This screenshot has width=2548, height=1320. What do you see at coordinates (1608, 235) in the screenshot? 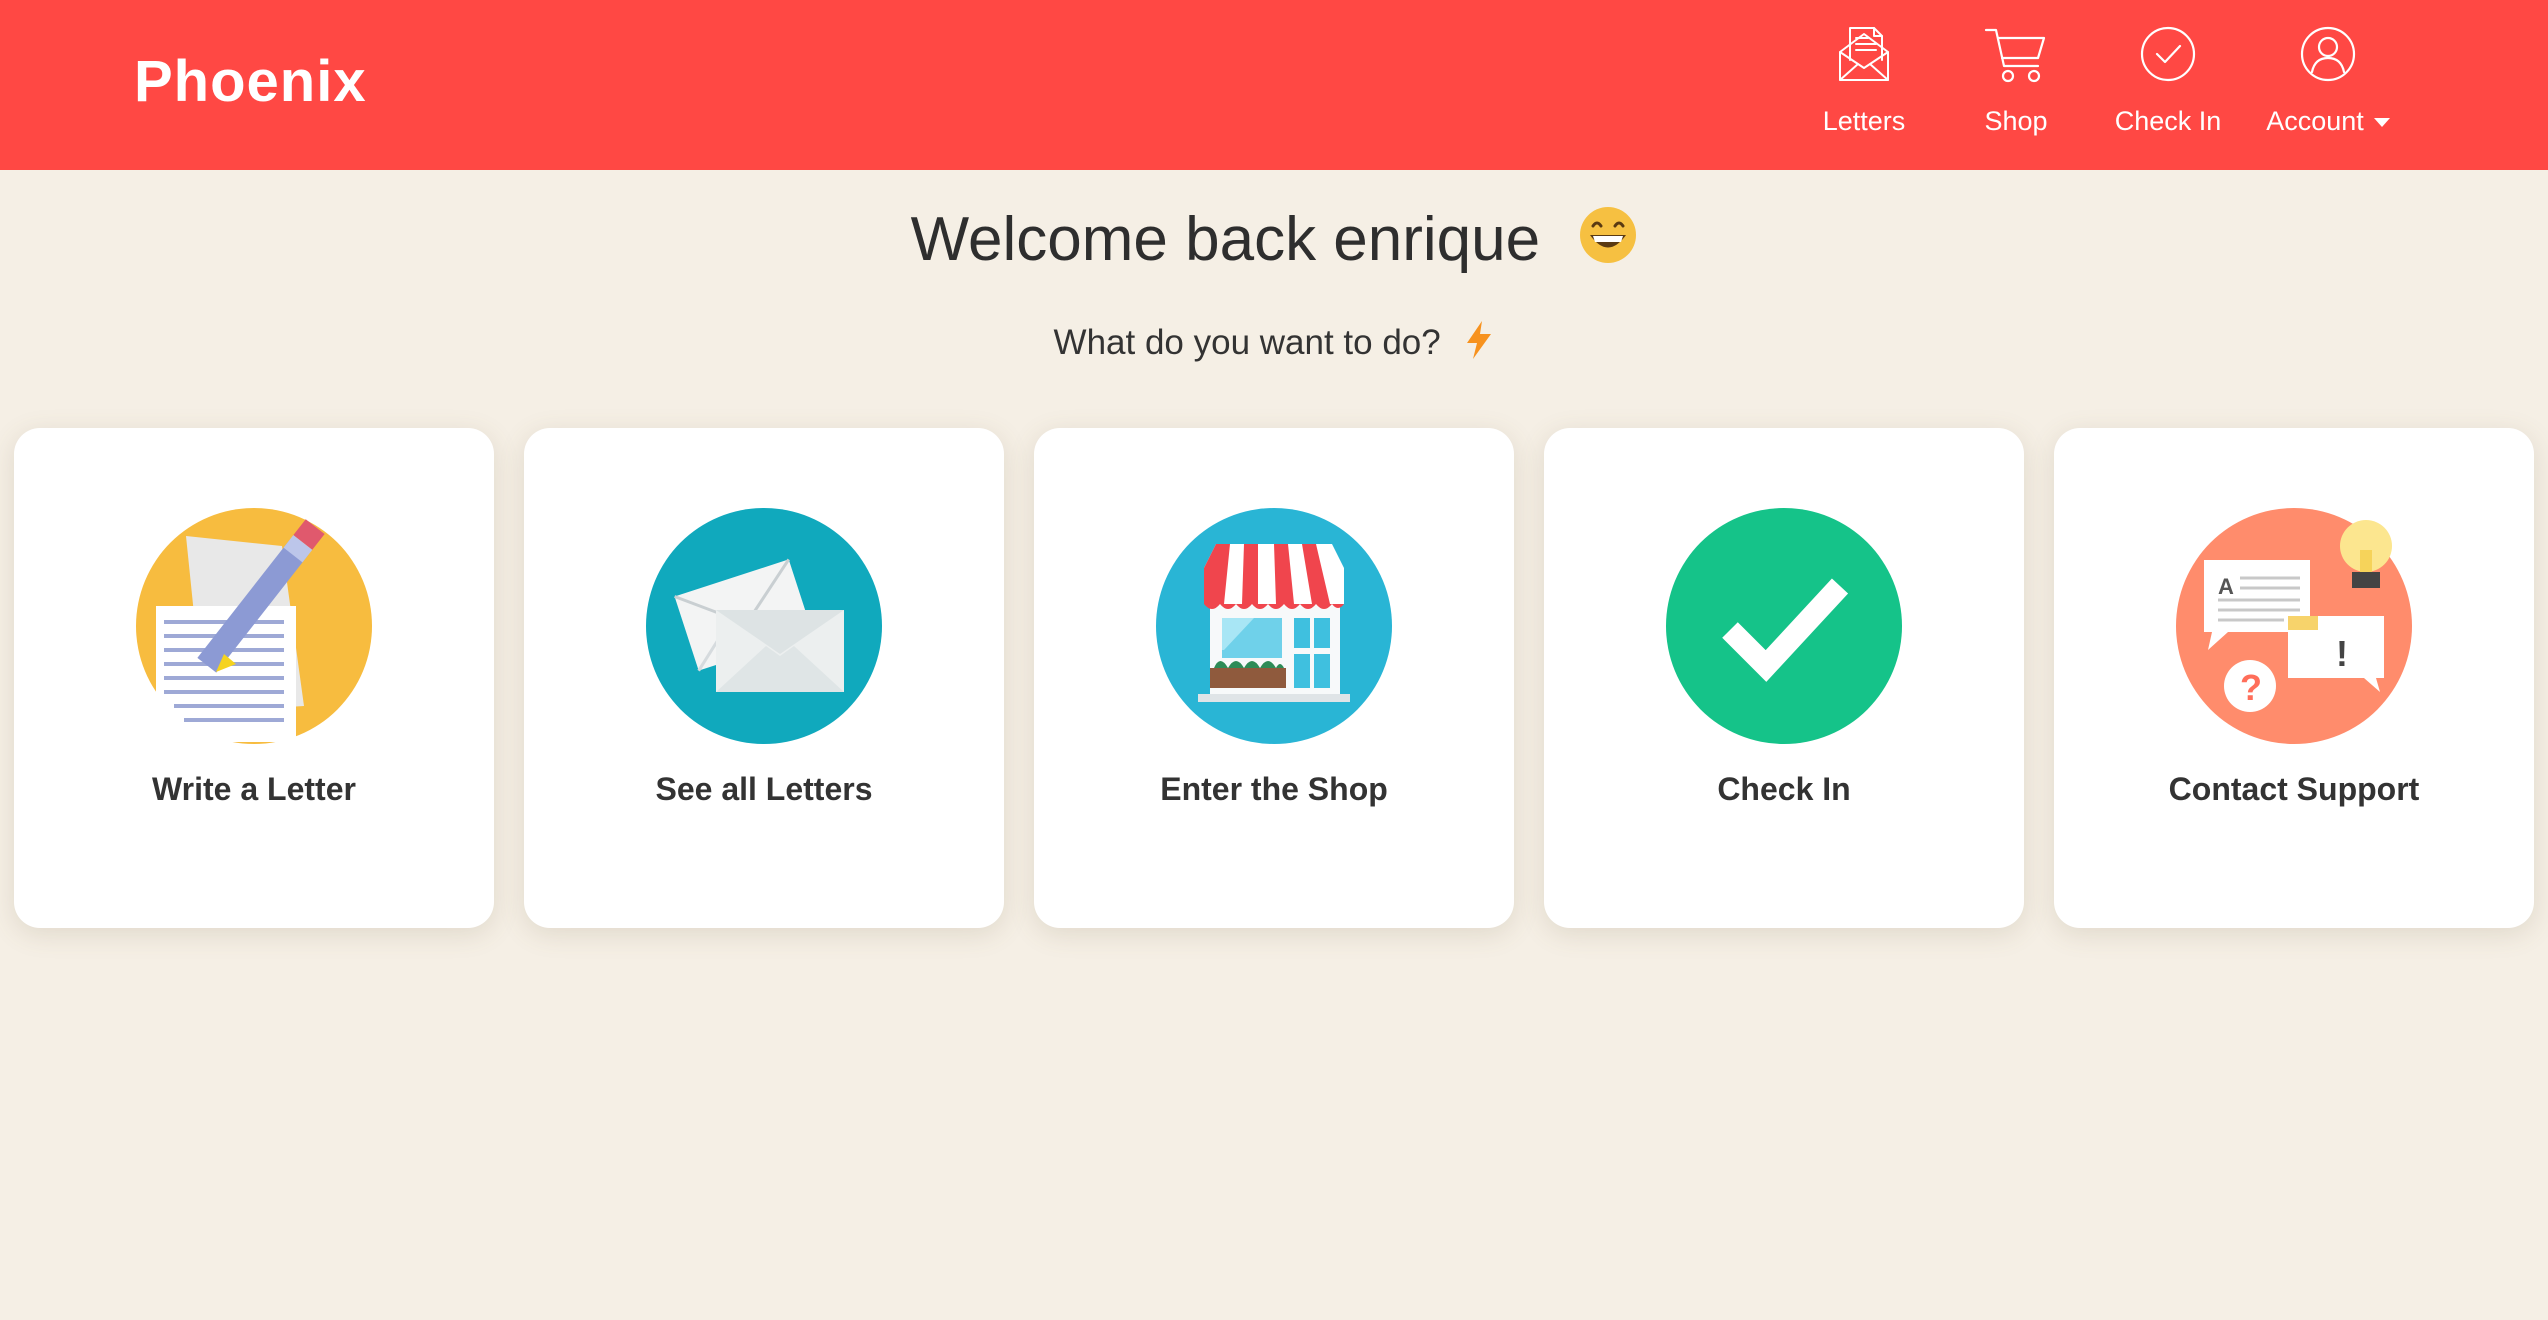
I see `grinning-face-icon` at bounding box center [1608, 235].